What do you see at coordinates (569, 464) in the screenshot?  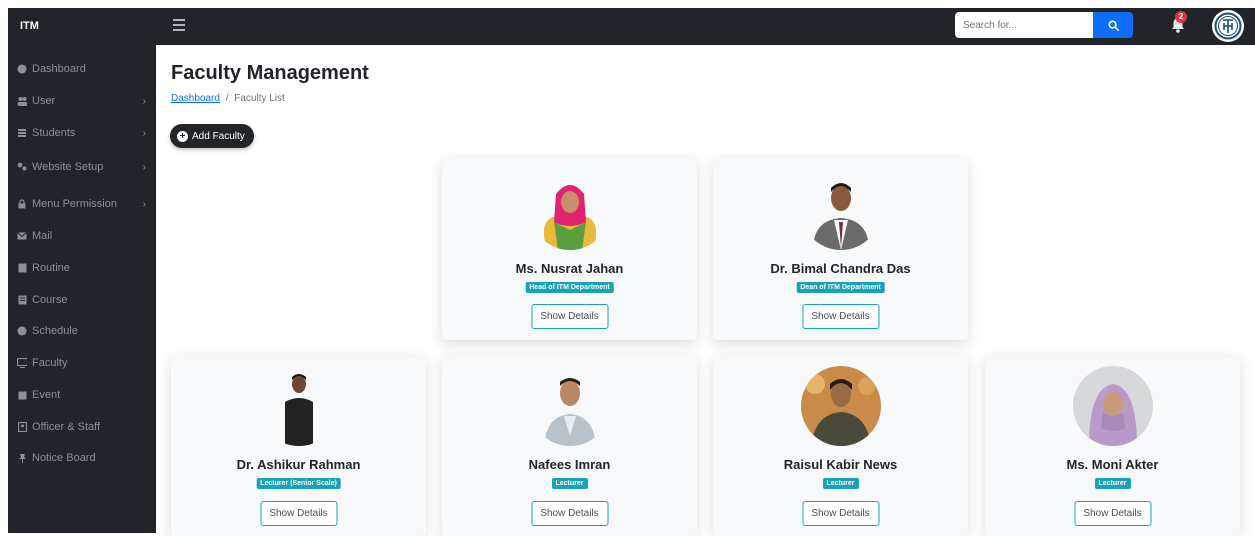 I see `faculty-name: Nafees Imran` at bounding box center [569, 464].